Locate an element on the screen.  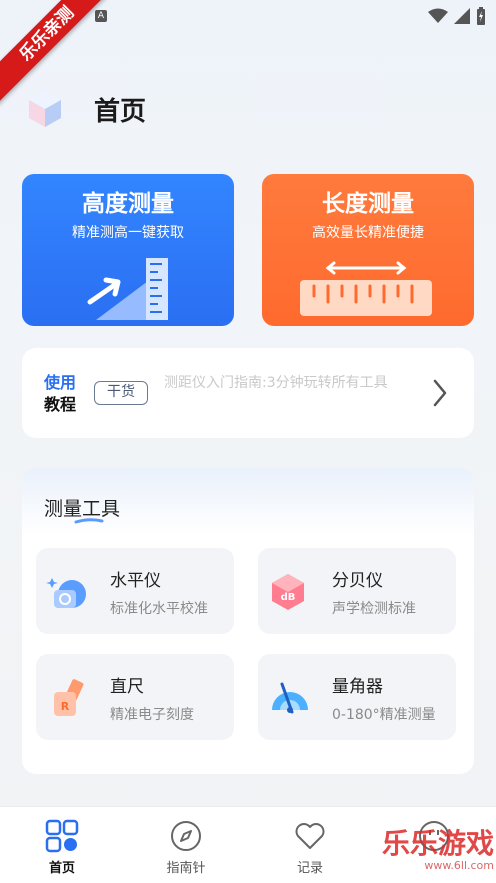
svg-text: dB is located at coordinates (288, 597).